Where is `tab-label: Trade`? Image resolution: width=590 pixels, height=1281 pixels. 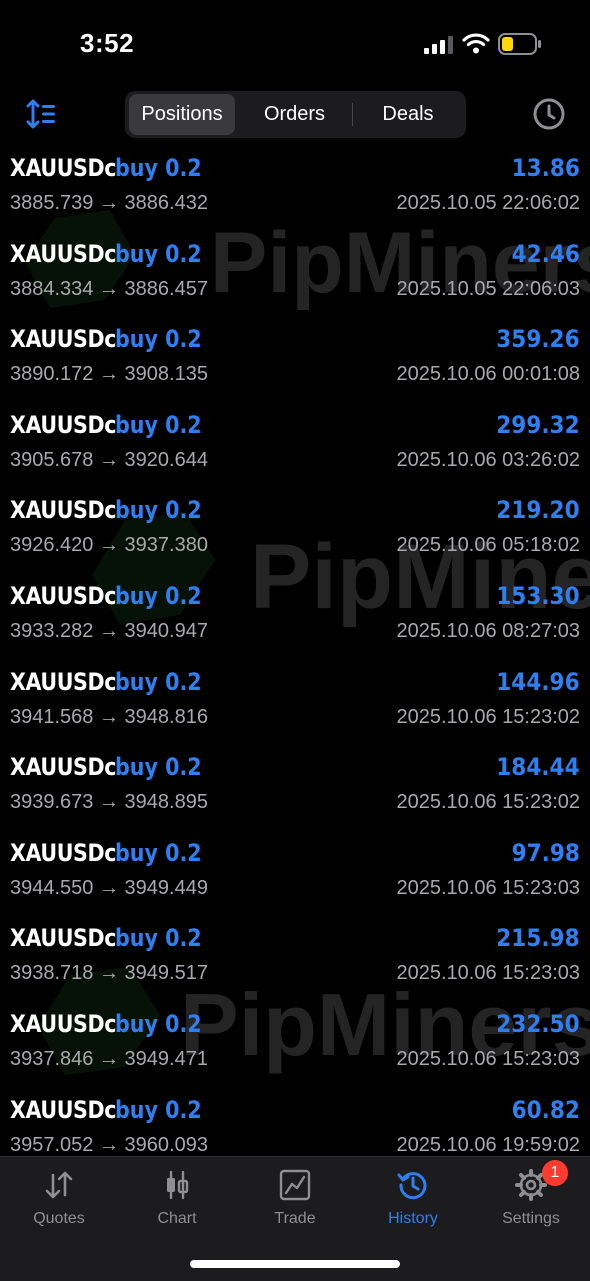 tab-label: Trade is located at coordinates (295, 1218).